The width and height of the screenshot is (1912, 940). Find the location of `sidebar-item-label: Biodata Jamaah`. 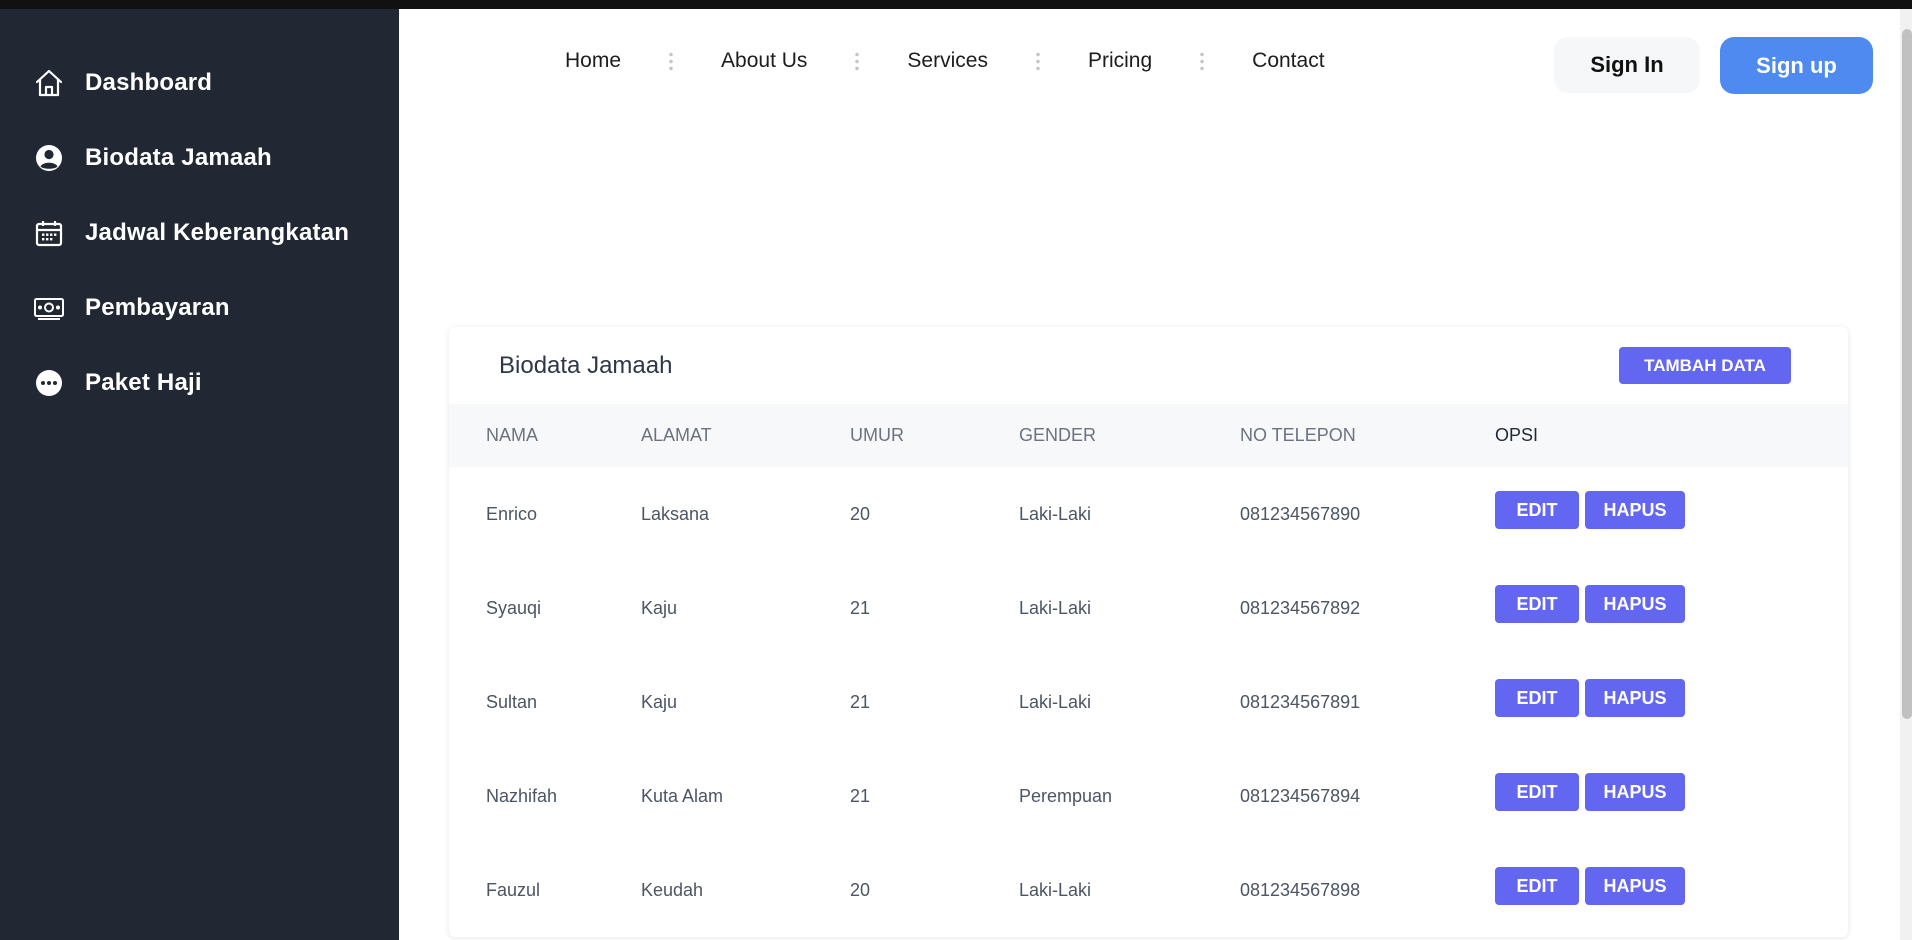

sidebar-item-label: Biodata Jamaah is located at coordinates (178, 157).